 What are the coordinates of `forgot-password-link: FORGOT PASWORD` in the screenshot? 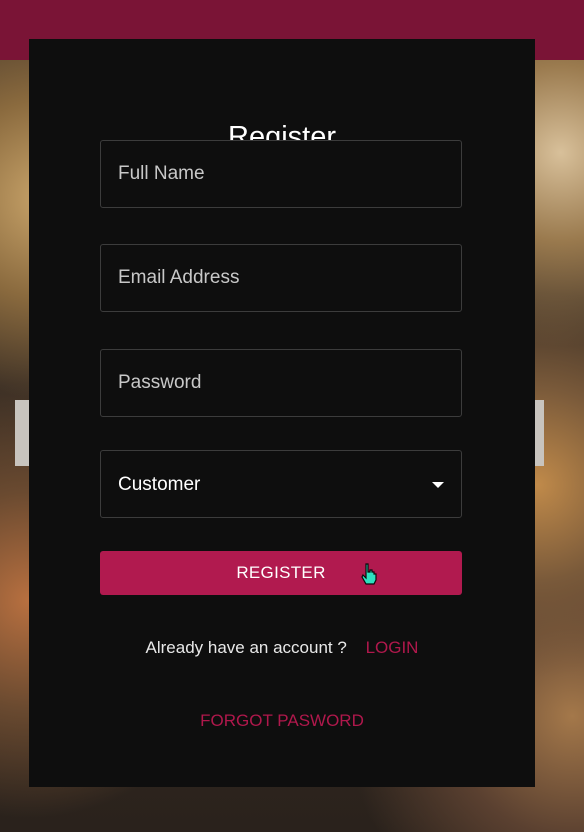 It's located at (282, 721).